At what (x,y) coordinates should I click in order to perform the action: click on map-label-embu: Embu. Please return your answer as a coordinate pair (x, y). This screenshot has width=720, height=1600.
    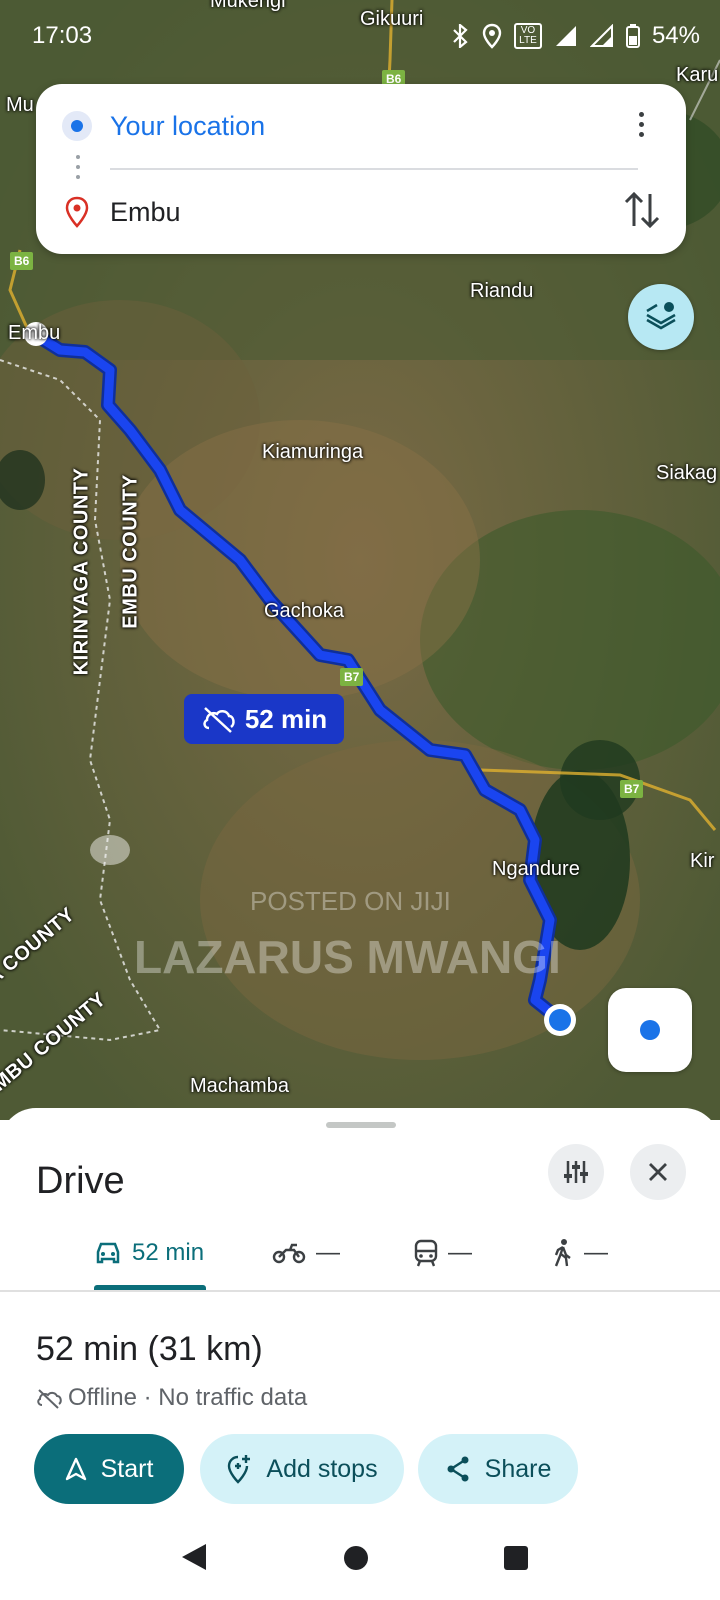
    Looking at the image, I should click on (34, 333).